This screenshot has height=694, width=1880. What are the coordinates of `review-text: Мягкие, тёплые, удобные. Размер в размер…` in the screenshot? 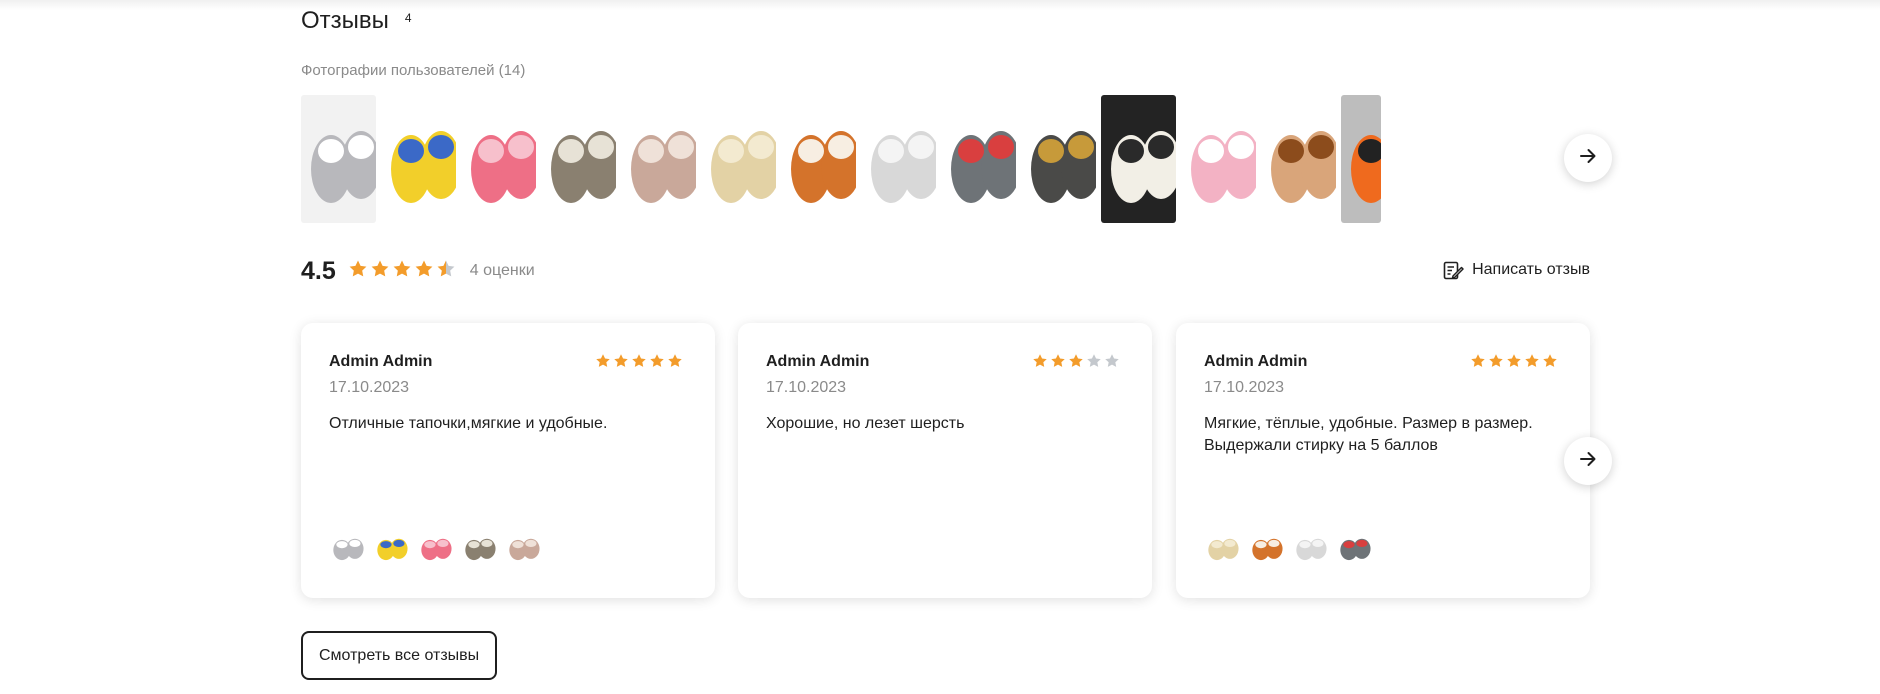 It's located at (1368, 434).